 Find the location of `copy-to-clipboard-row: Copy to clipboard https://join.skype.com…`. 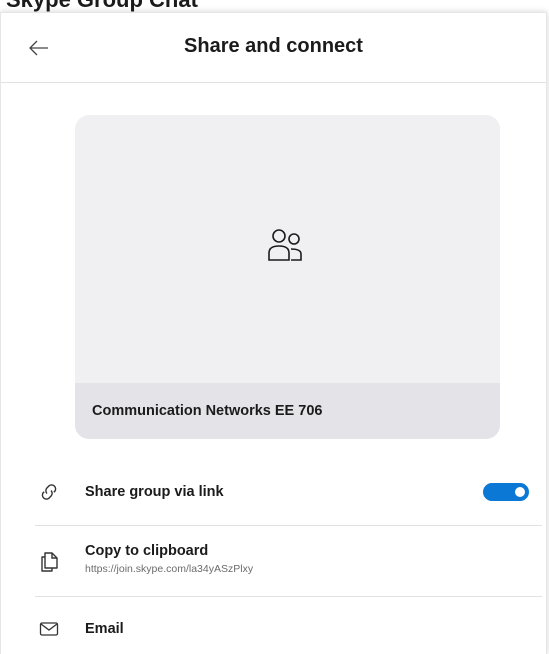

copy-to-clipboard-row: Copy to clipboard https://join.skype.com… is located at coordinates (273, 562).